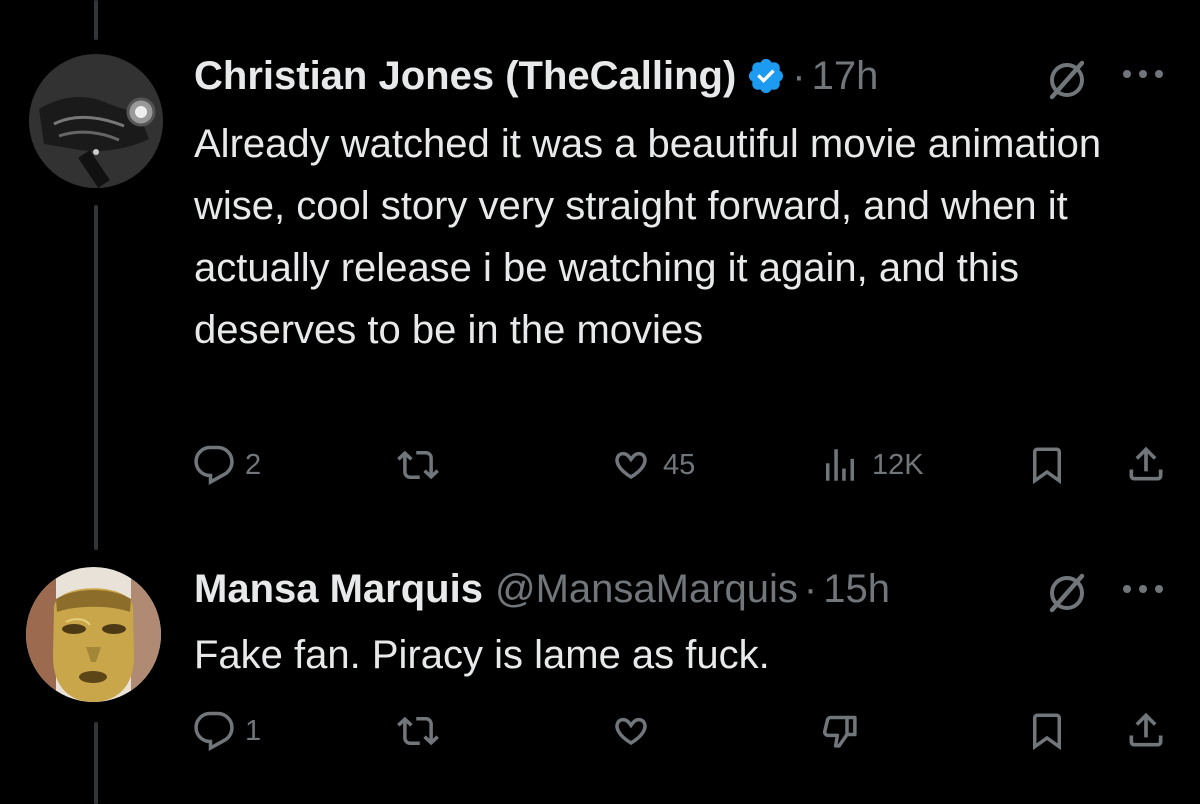  Describe the element at coordinates (253, 730) in the screenshot. I see `reply-count: 1` at that location.